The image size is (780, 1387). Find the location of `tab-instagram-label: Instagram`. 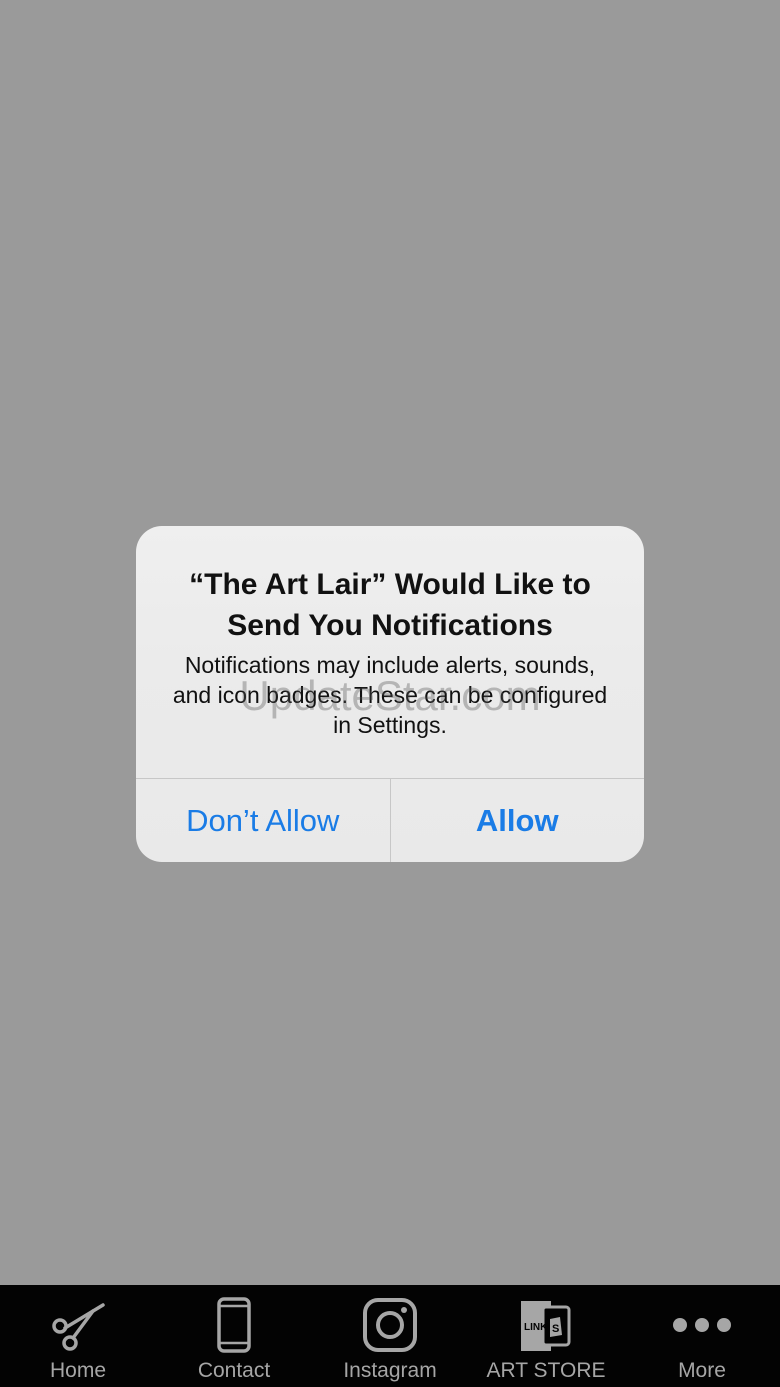

tab-instagram-label: Instagram is located at coordinates (390, 1370).